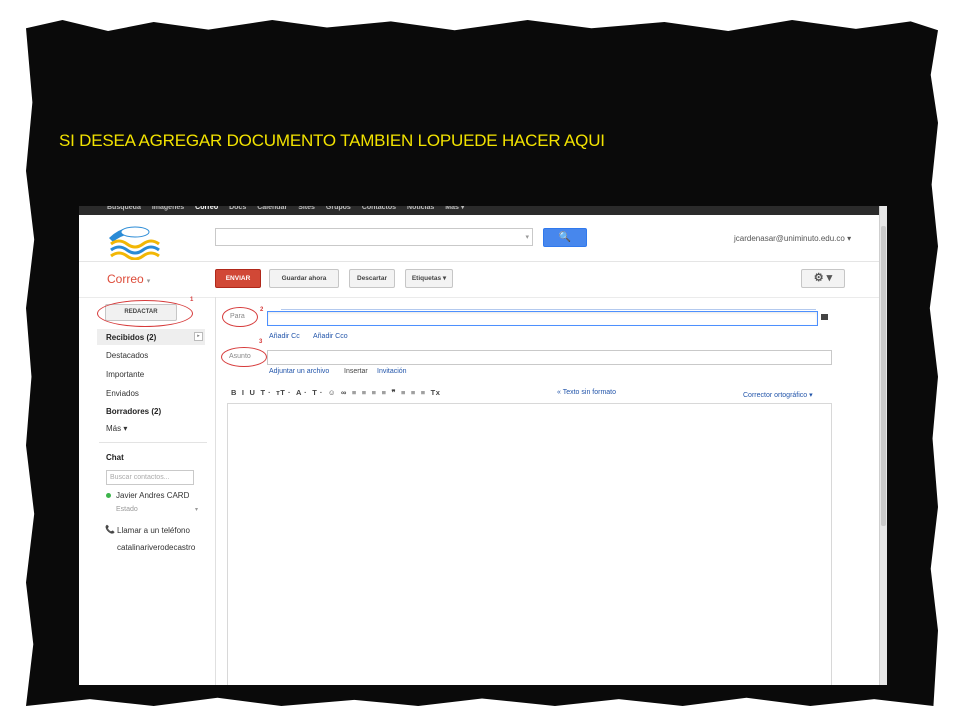 The width and height of the screenshot is (960, 720). Describe the element at coordinates (454, 208) in the screenshot. I see `top-nav-item: Más ▾` at that location.